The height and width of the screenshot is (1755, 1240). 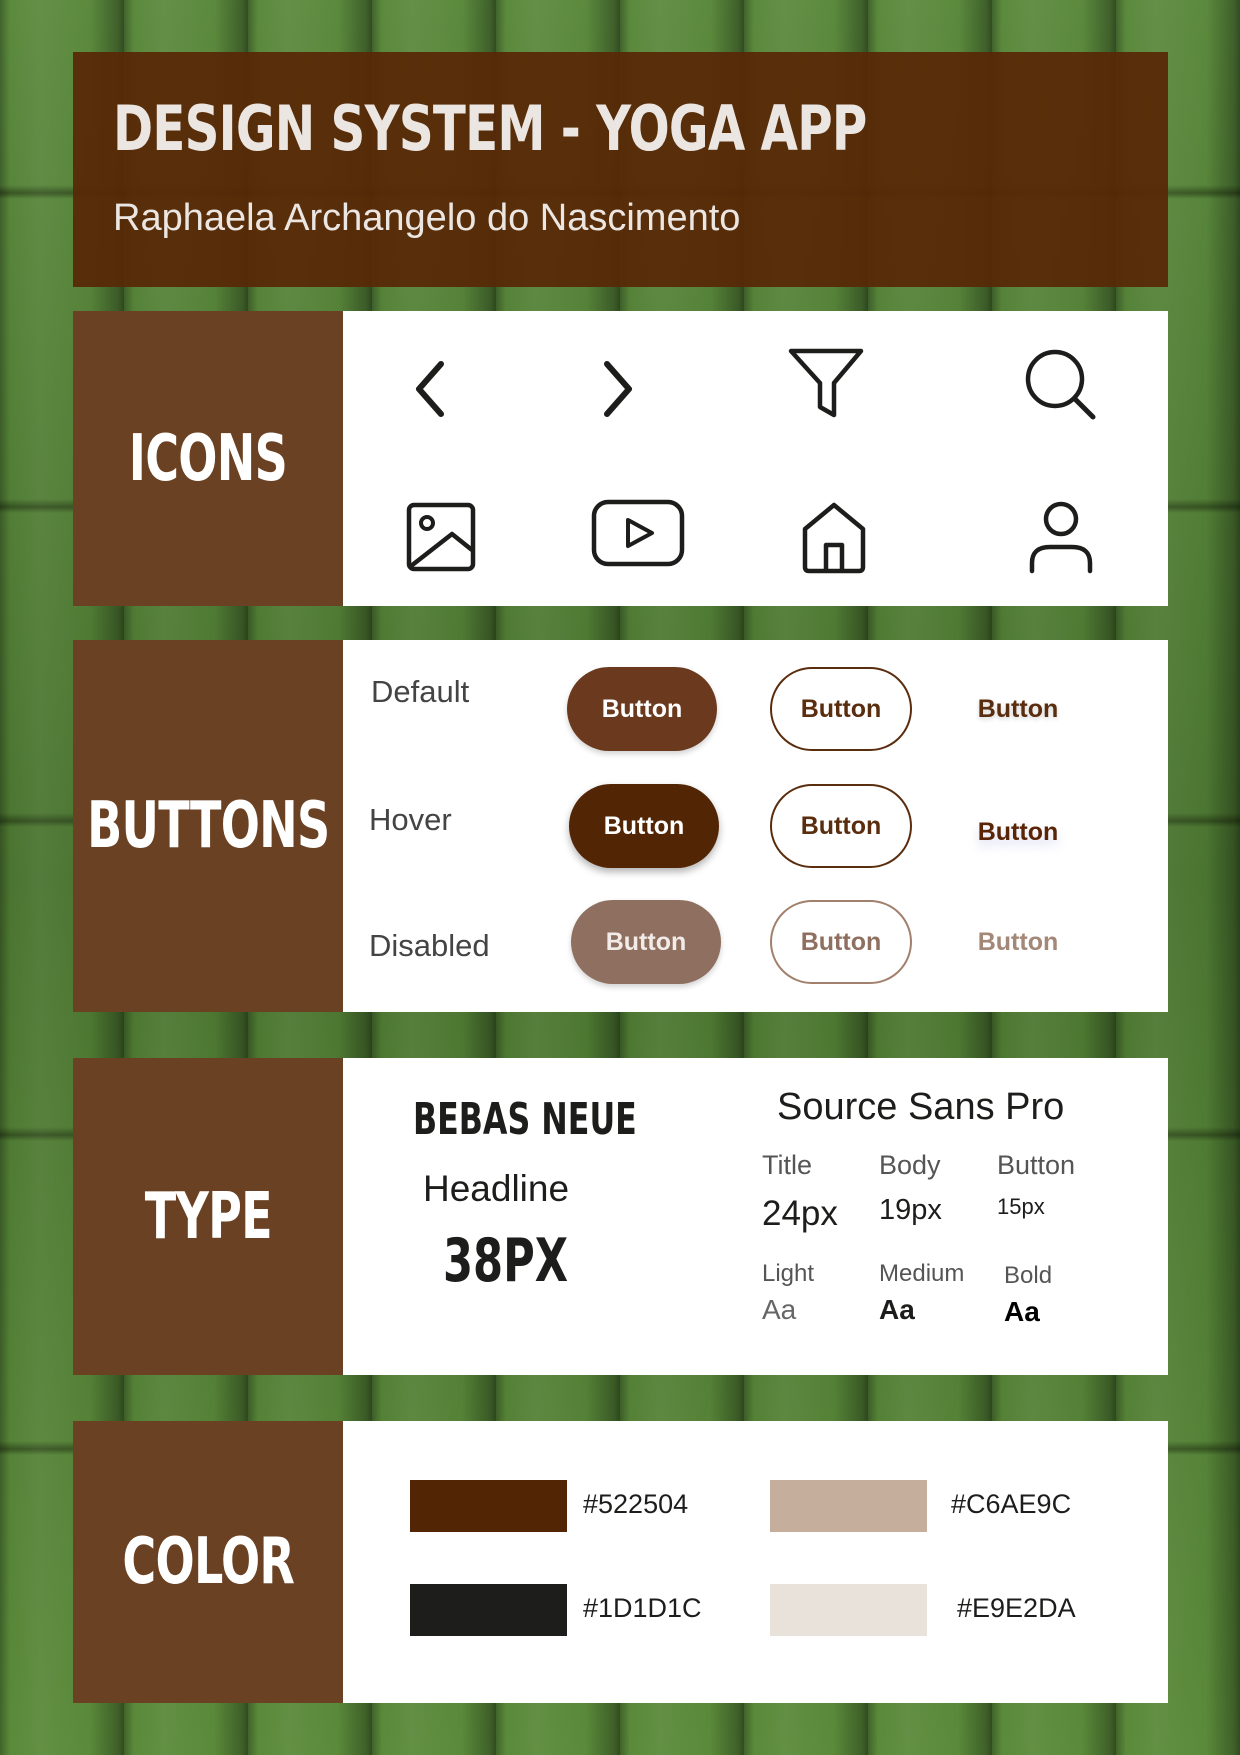 I want to click on headline-label: Headline, so click(x=496, y=1188).